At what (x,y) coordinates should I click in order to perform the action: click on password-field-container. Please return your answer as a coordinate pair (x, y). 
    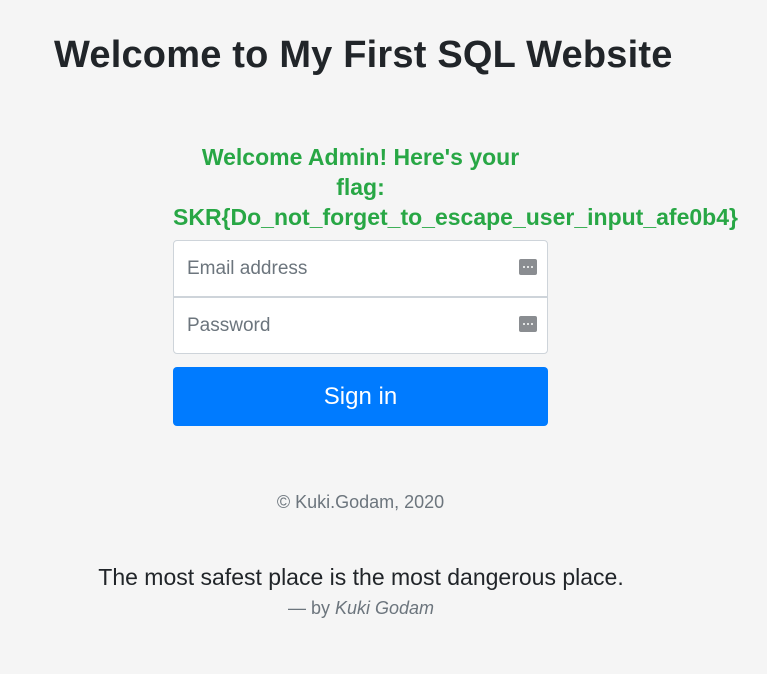
    Looking at the image, I should click on (360, 325).